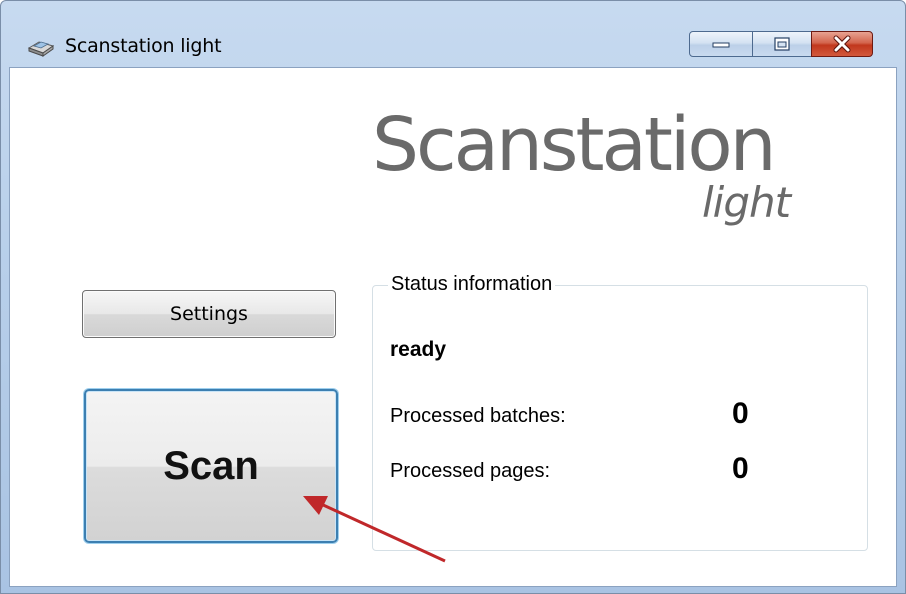 The height and width of the screenshot is (594, 906). I want to click on close-icon, so click(842, 44).